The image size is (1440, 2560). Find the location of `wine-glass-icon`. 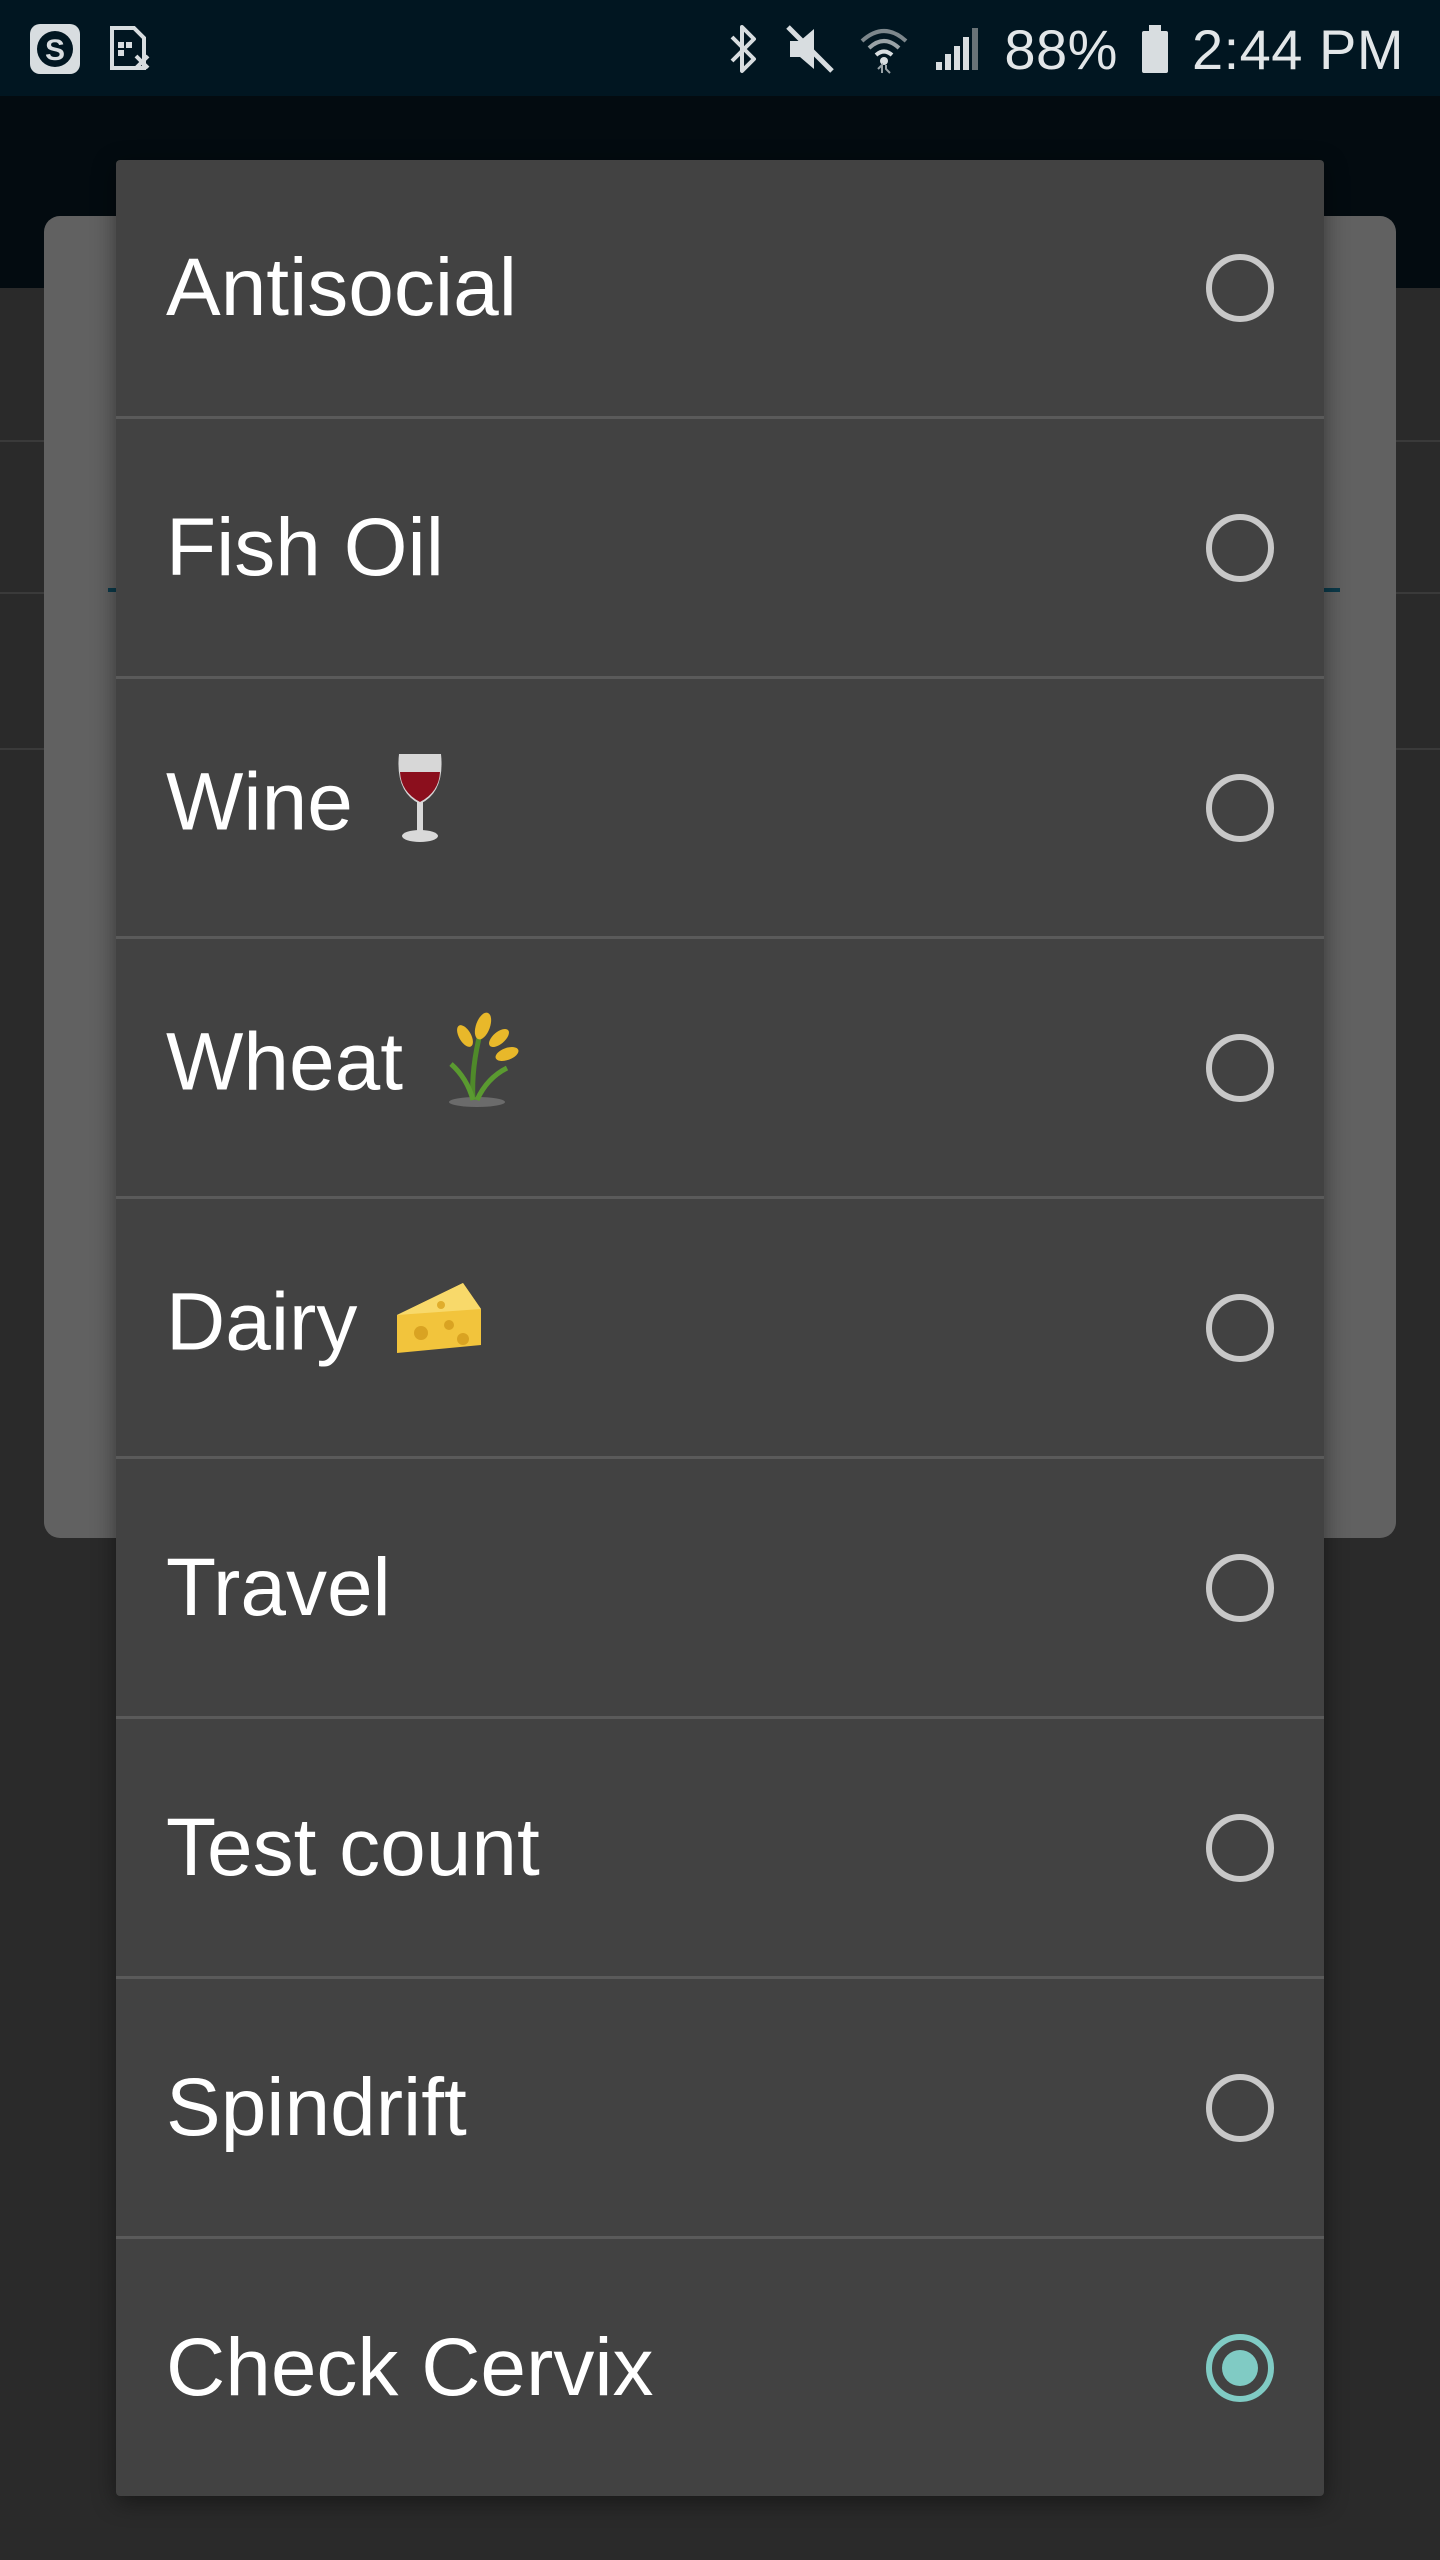

wine-glass-icon is located at coordinates (420, 808).